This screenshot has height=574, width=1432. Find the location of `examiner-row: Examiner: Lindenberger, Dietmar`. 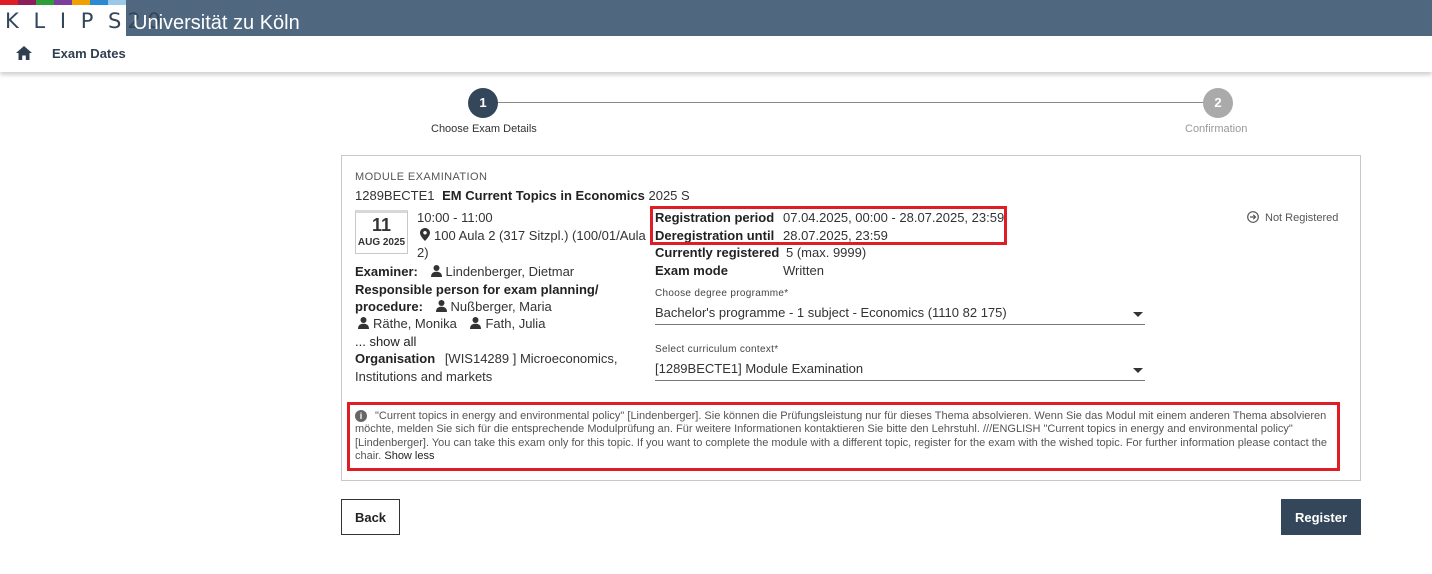

examiner-row: Examiner: Lindenberger, Dietmar is located at coordinates (464, 271).